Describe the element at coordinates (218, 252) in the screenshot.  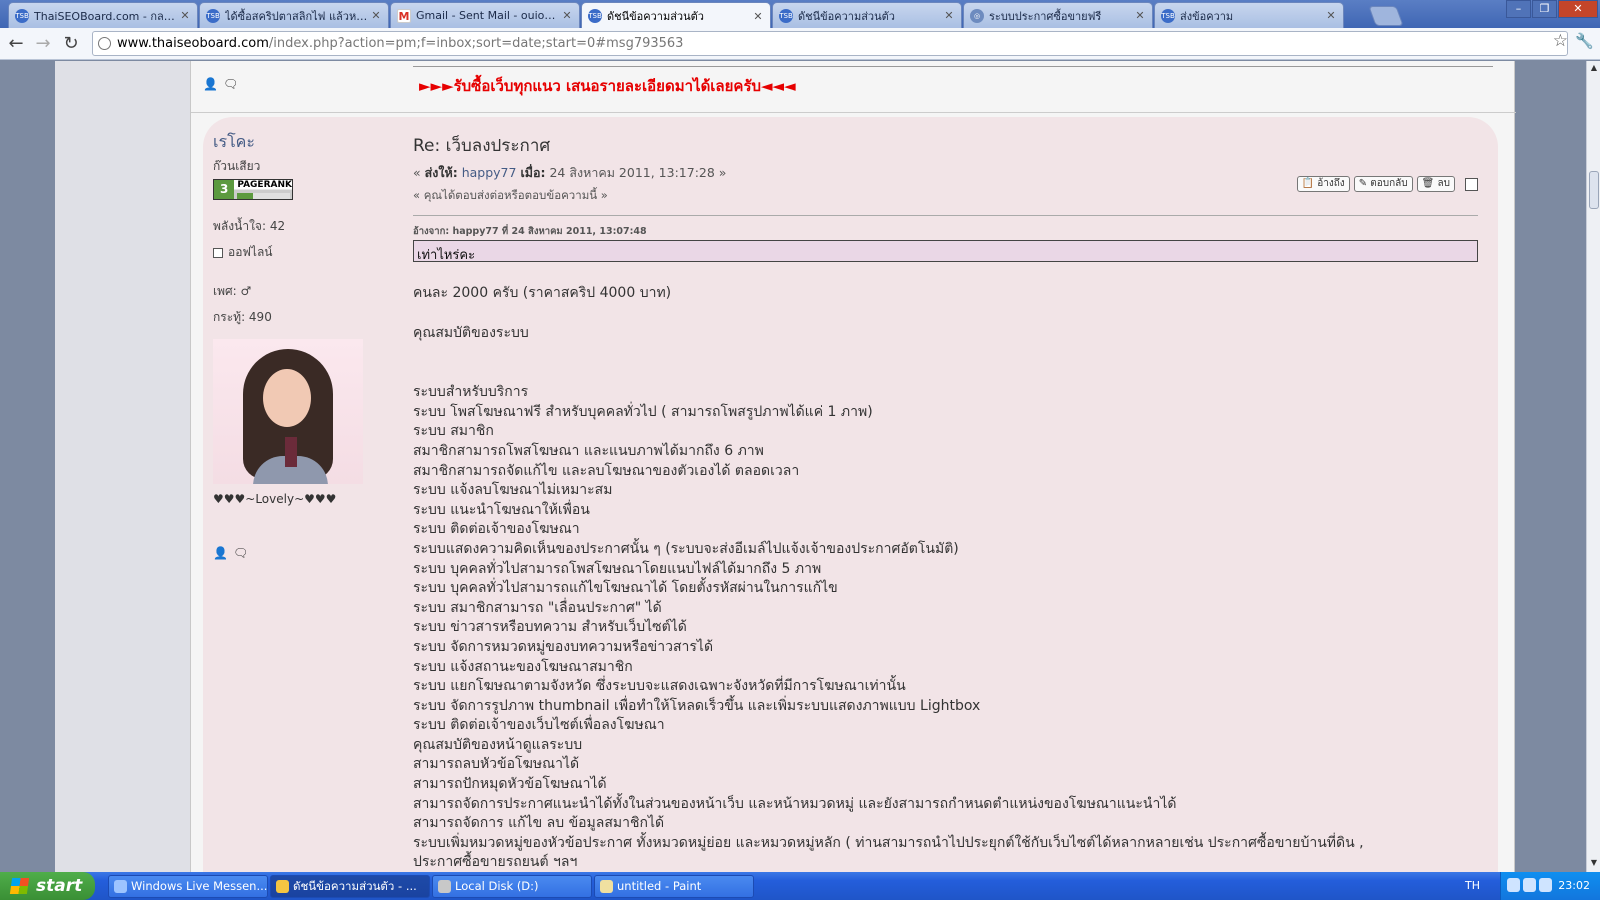
I see `offline-status-icon` at that location.